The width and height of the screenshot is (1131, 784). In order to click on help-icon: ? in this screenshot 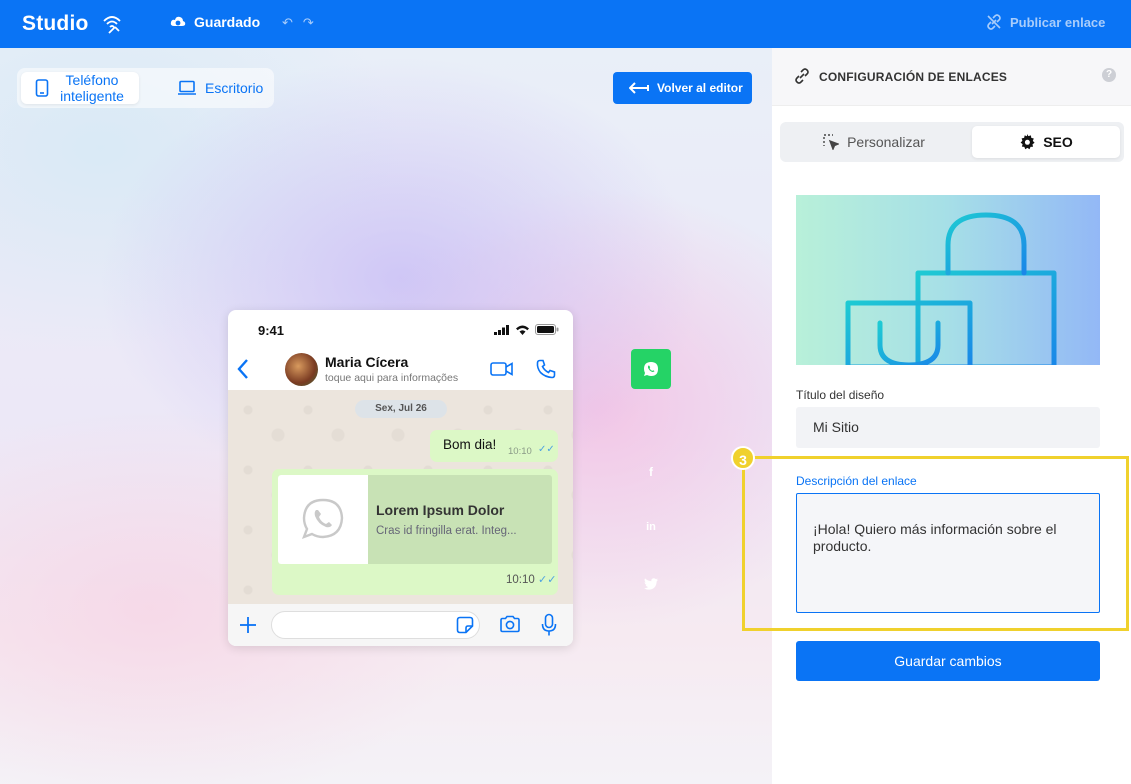, I will do `click(1109, 75)`.